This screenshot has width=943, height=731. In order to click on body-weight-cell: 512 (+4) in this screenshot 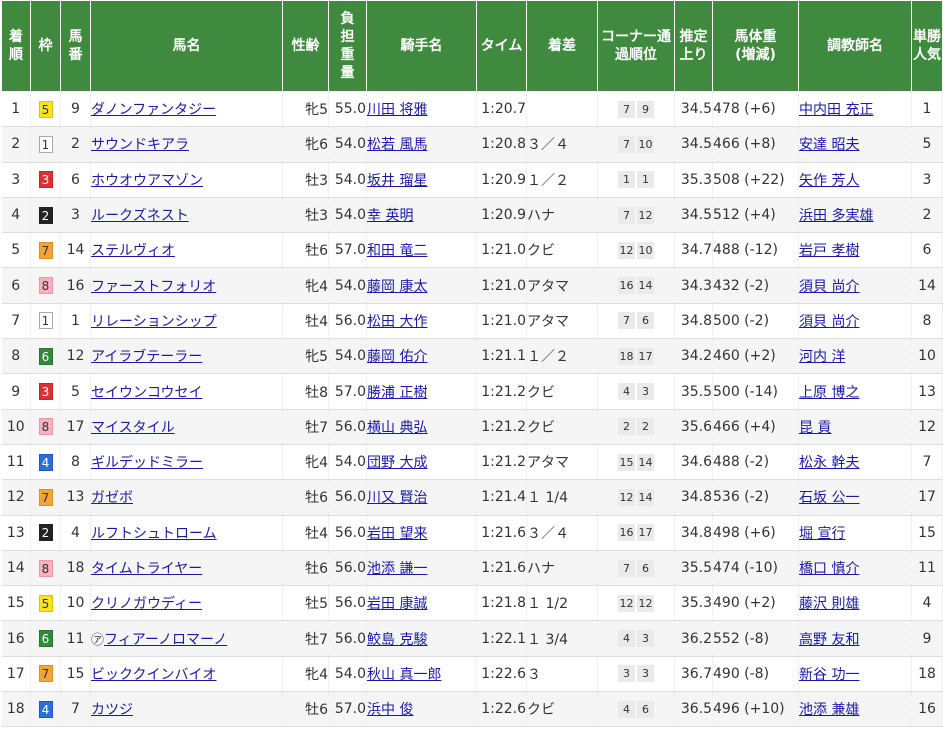, I will do `click(755, 215)`.